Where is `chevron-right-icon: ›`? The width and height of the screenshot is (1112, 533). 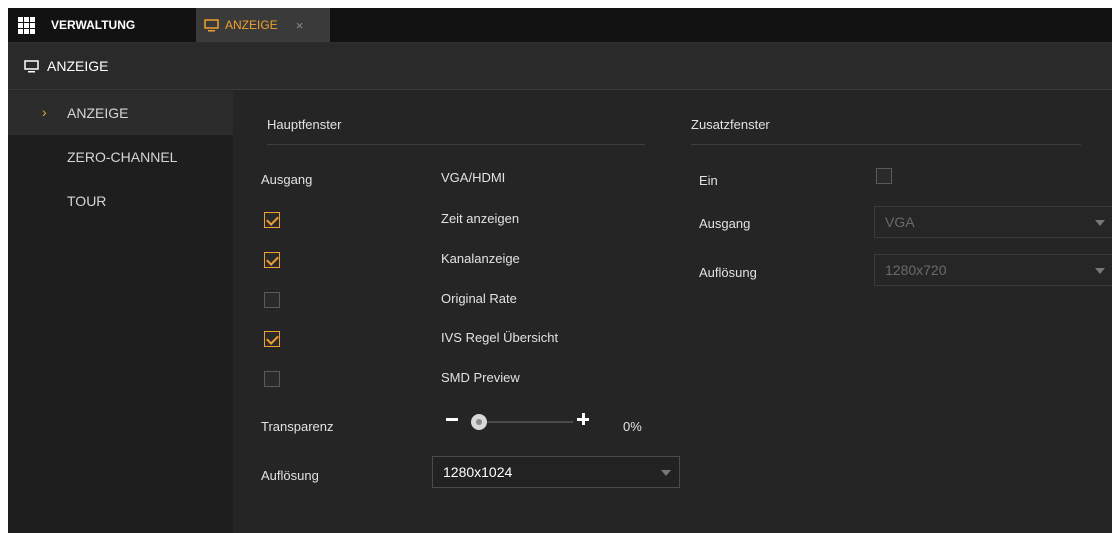 chevron-right-icon: › is located at coordinates (44, 112).